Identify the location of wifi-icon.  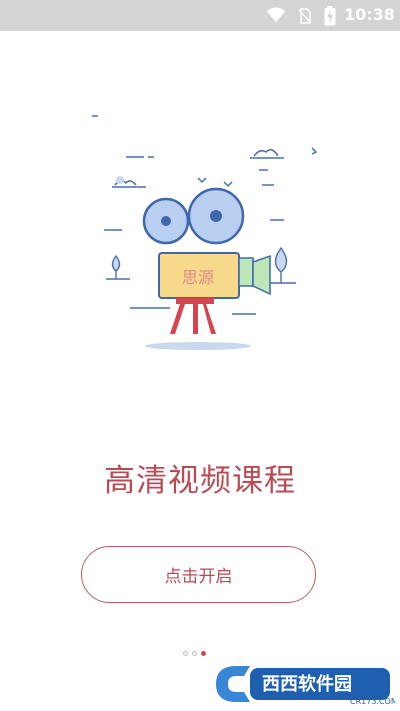
(276, 14).